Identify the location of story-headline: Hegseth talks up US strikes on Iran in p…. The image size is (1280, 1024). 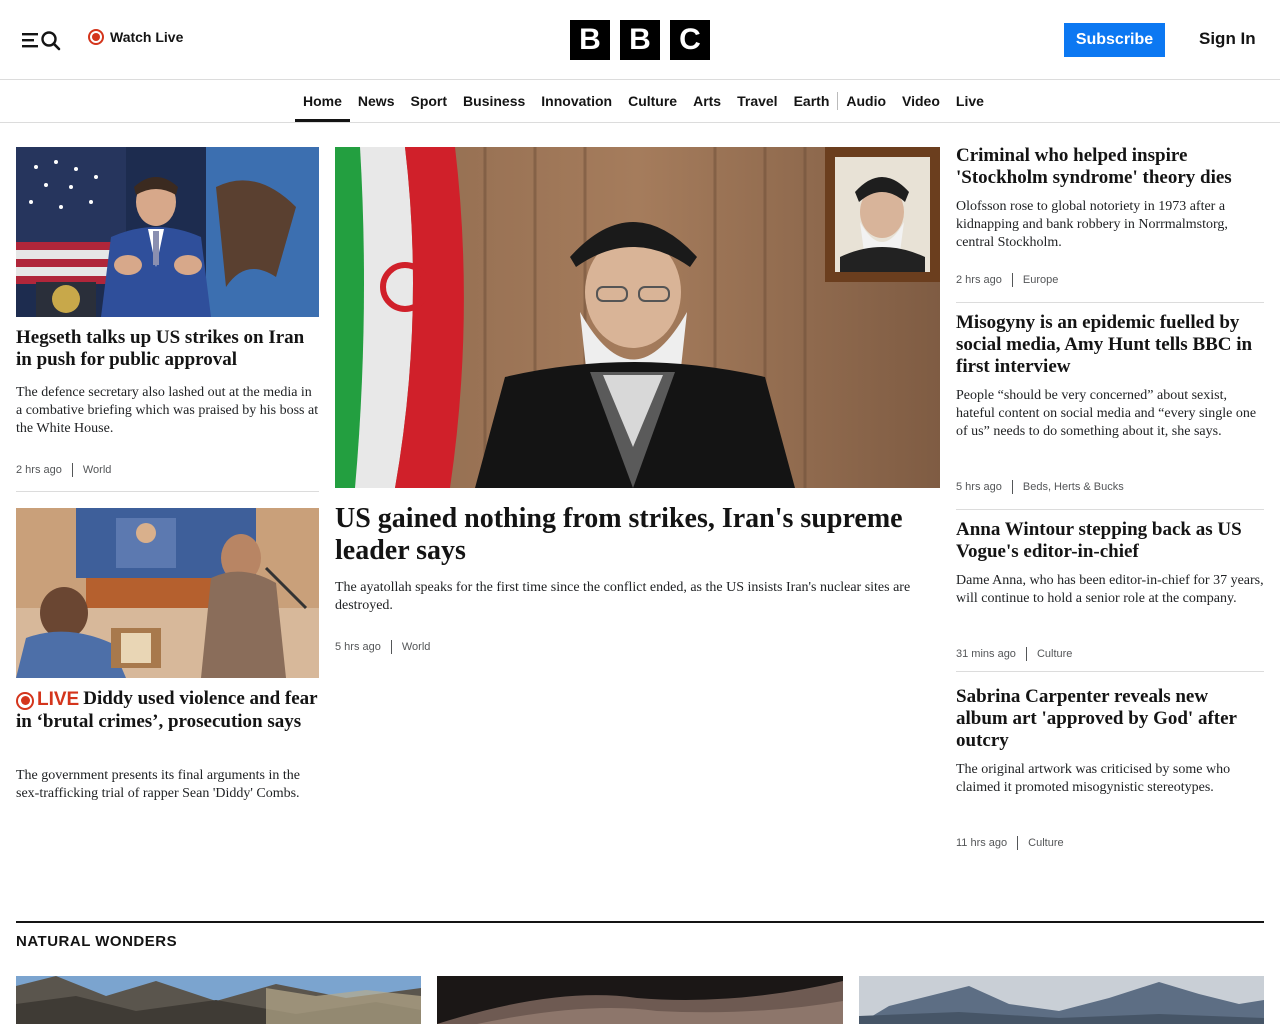
(167, 349).